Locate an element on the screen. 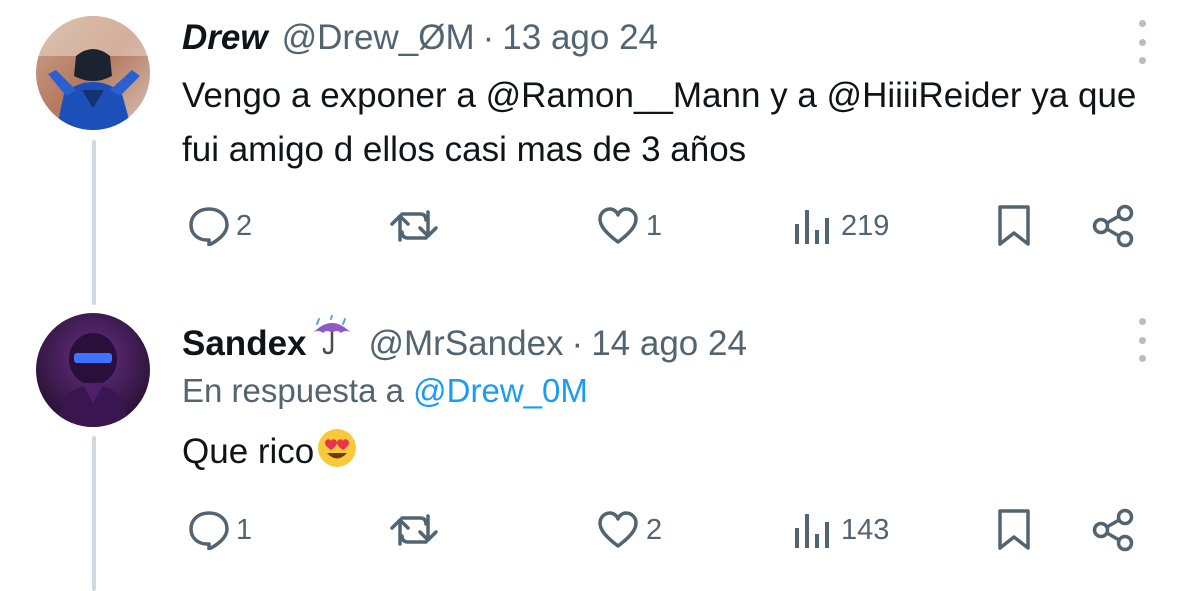 The height and width of the screenshot is (591, 1200). reply-mention-link: @Drew_0M is located at coordinates (500, 390).